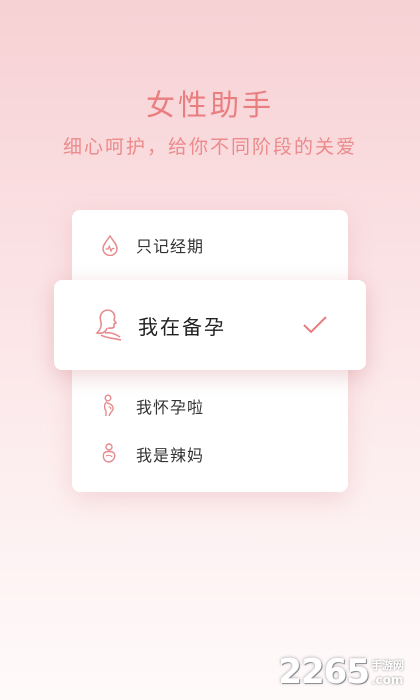 The width and height of the screenshot is (420, 700). I want to click on option-hot-mom: 我是辣妈, so click(210, 454).